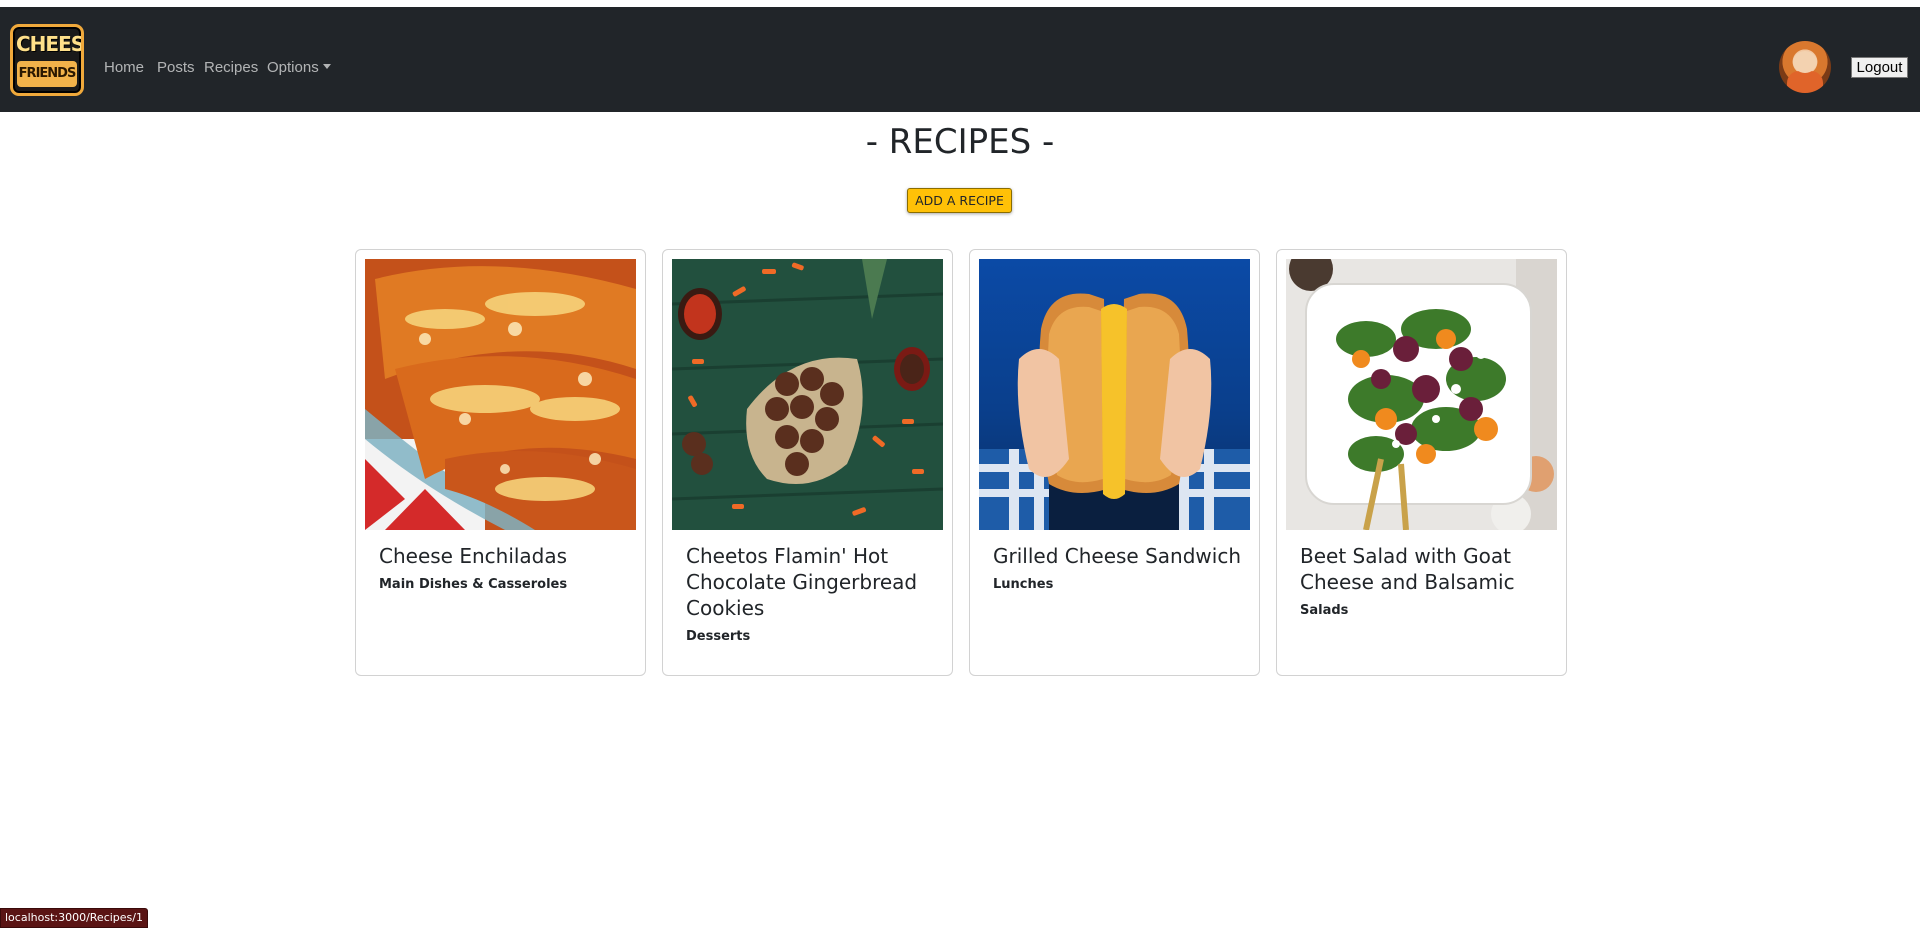  What do you see at coordinates (74, 918) in the screenshot?
I see `status-bar-url: localhost:3000/Recipes/1` at bounding box center [74, 918].